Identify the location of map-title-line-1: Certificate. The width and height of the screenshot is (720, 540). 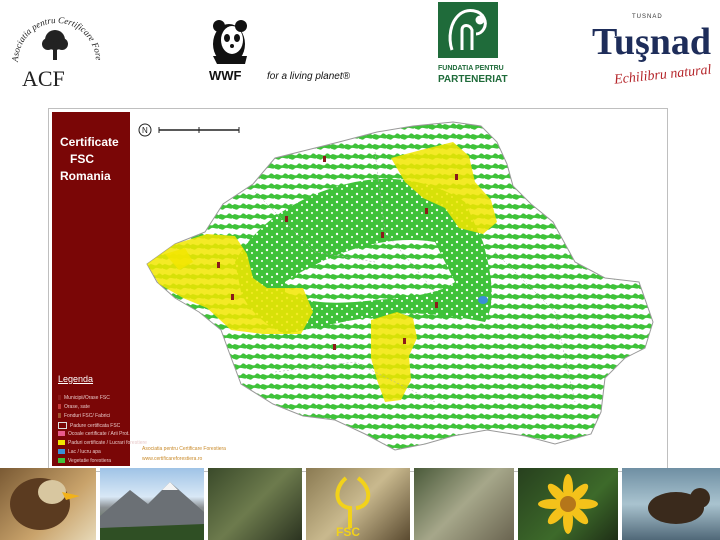
(89, 142).